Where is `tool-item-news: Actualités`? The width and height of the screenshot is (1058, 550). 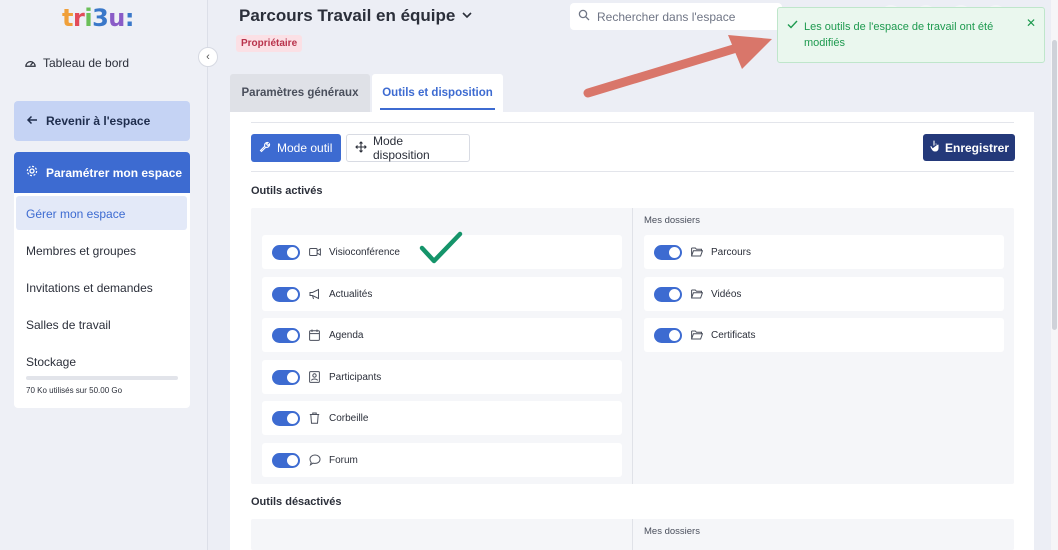
tool-item-news: Actualités is located at coordinates (442, 294).